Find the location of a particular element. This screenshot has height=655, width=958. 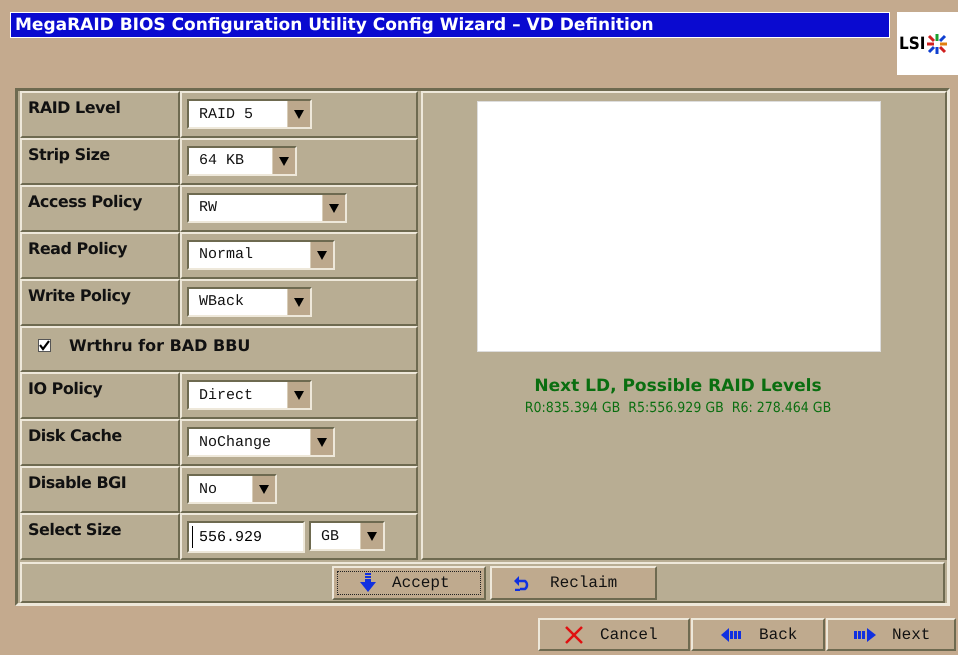

accept-button: Accept is located at coordinates (409, 583).